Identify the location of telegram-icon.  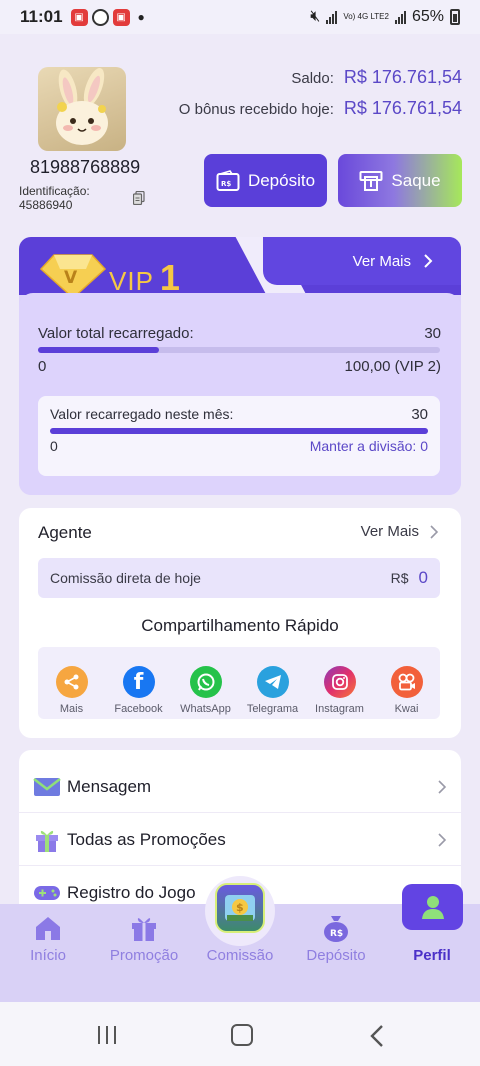
(272, 682).